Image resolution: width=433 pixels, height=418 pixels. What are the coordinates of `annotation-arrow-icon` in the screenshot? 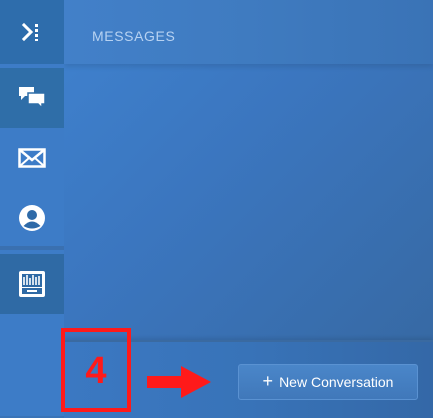 It's located at (179, 384).